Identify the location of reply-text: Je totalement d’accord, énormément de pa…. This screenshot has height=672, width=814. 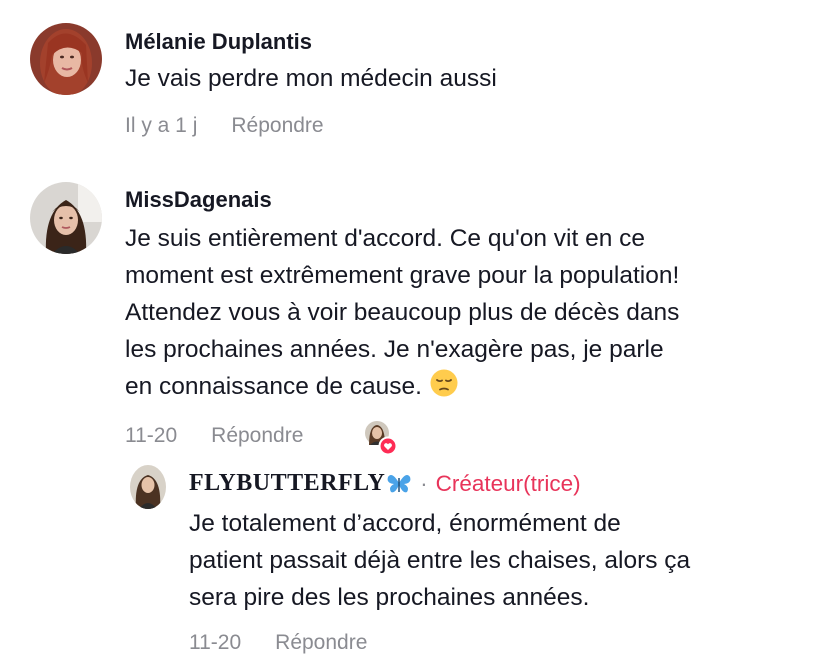
(439, 560).